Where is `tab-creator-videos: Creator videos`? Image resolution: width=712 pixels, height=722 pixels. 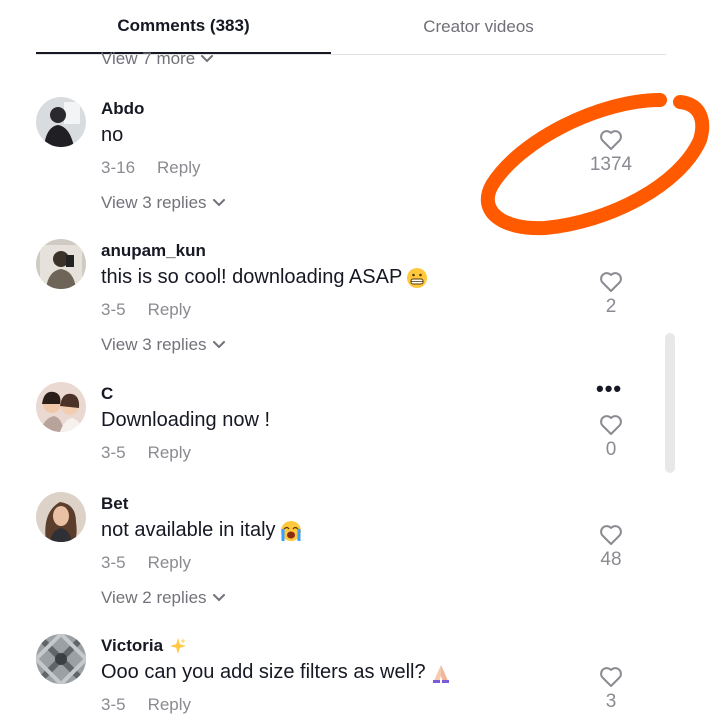
tab-creator-videos: Creator videos is located at coordinates (478, 27).